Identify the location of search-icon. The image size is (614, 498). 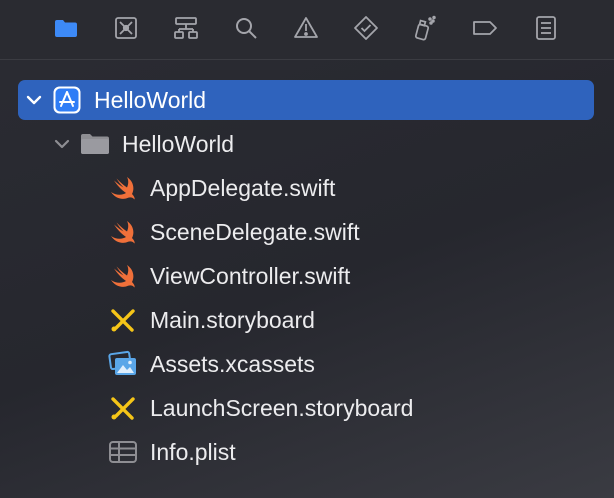
(246, 28).